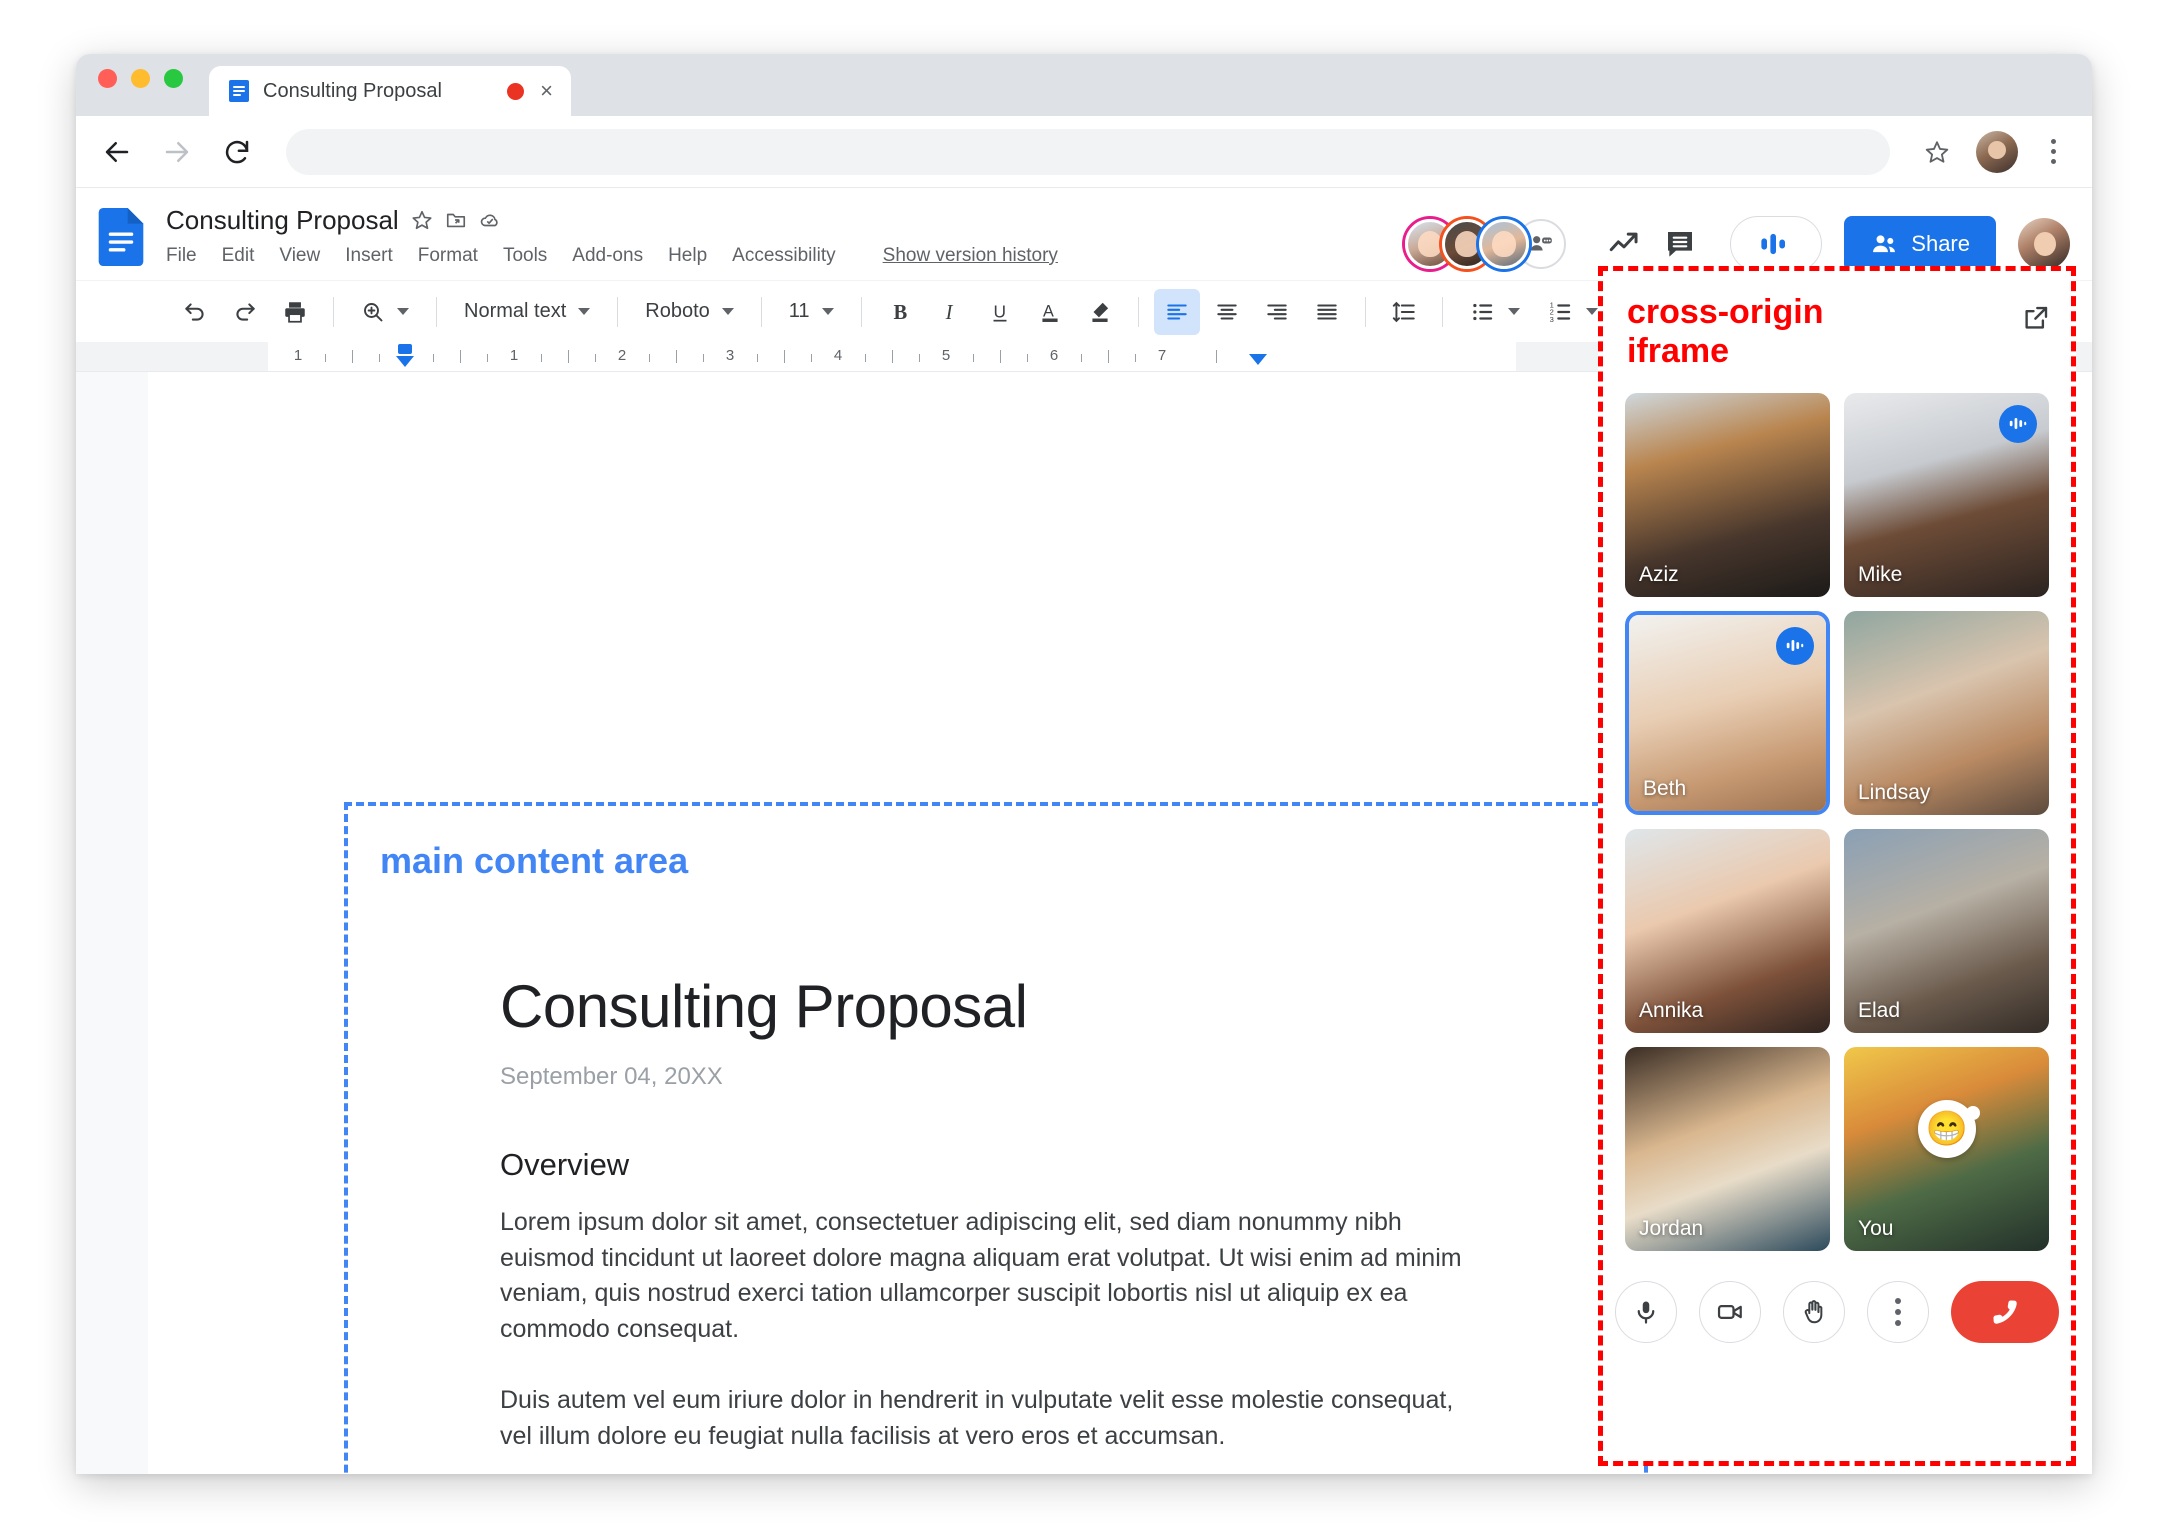  I want to click on back-arrow-icon, so click(117, 152).